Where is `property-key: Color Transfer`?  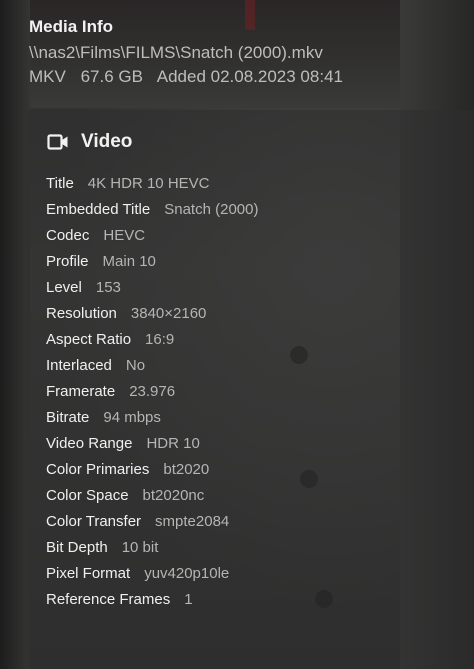
property-key: Color Transfer is located at coordinates (94, 521).